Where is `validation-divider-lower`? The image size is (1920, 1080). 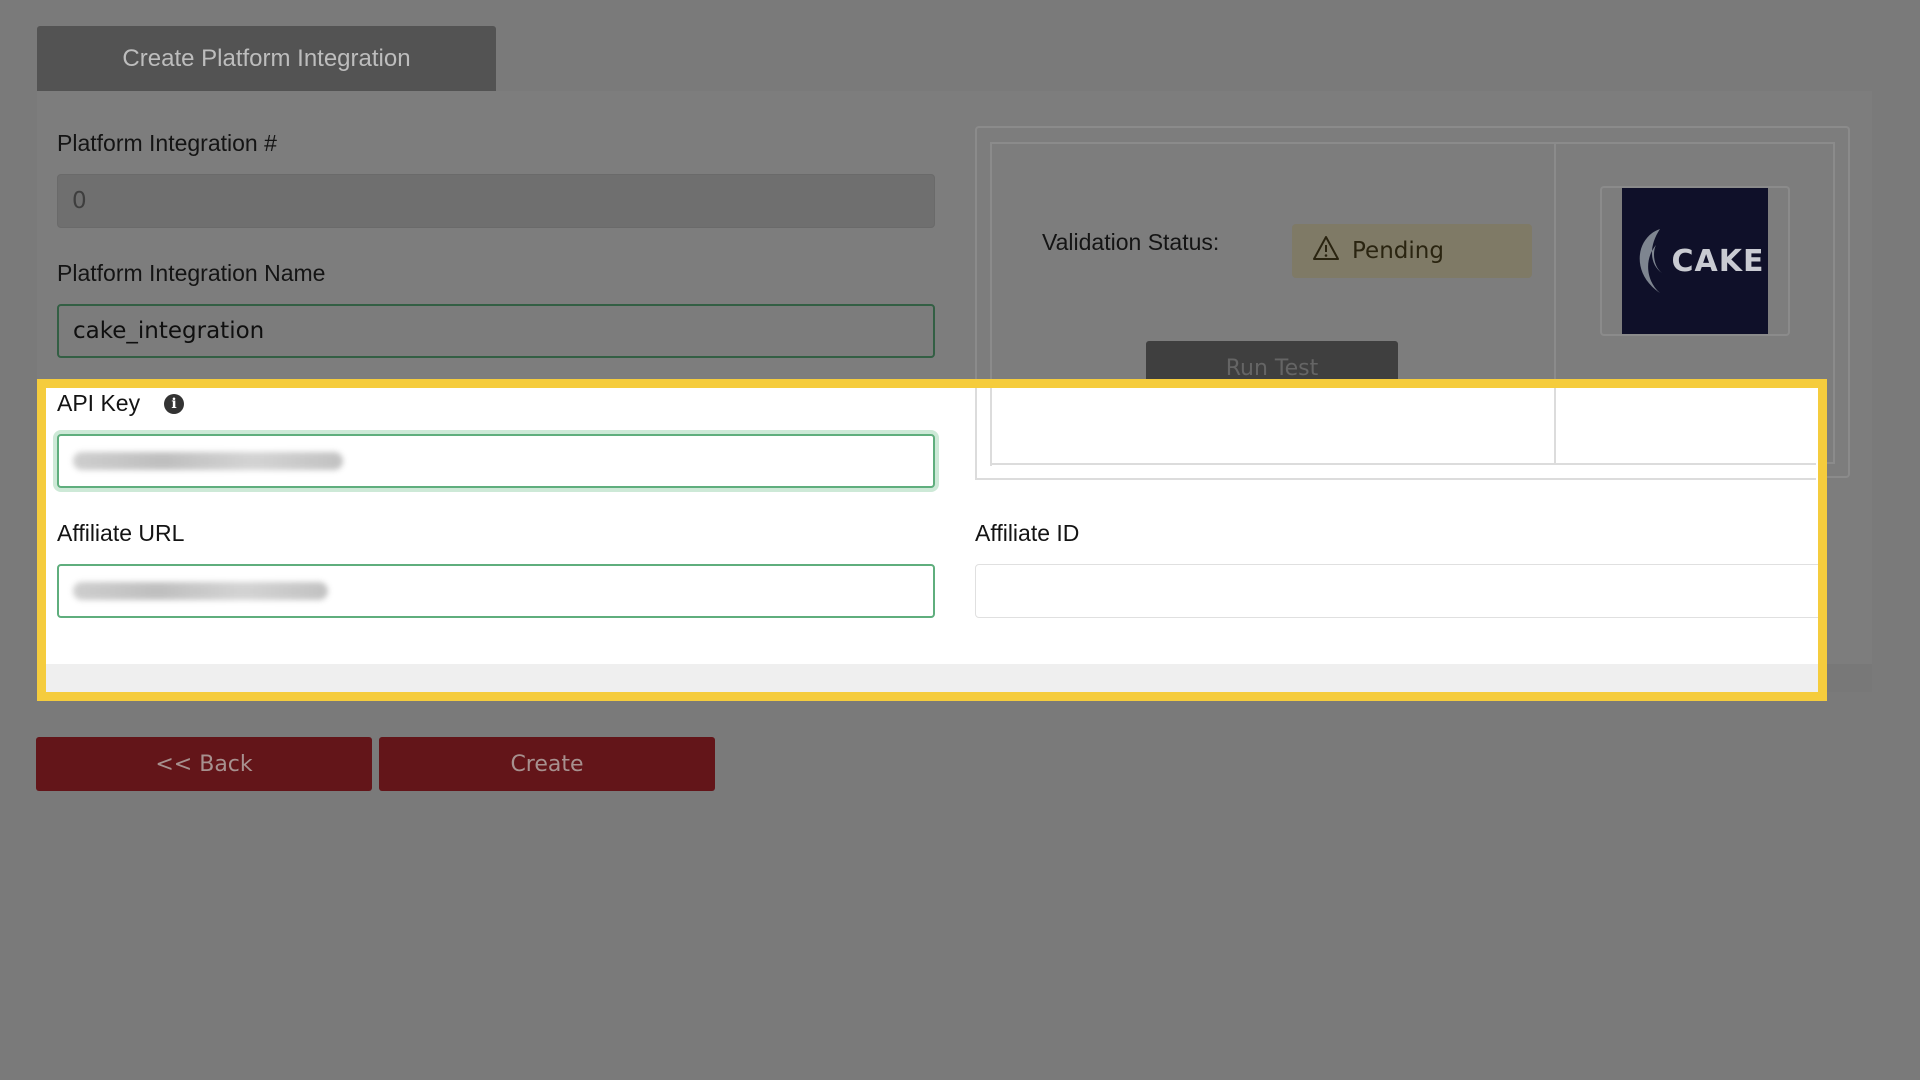 validation-divider-lower is located at coordinates (1555, 426).